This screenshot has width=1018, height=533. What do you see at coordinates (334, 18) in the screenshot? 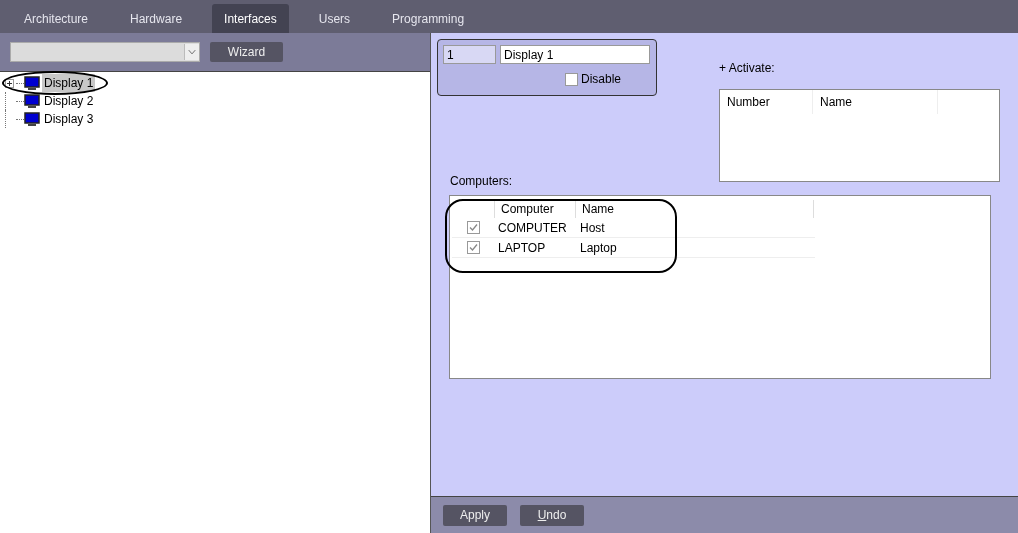
I see `tab: Users` at bounding box center [334, 18].